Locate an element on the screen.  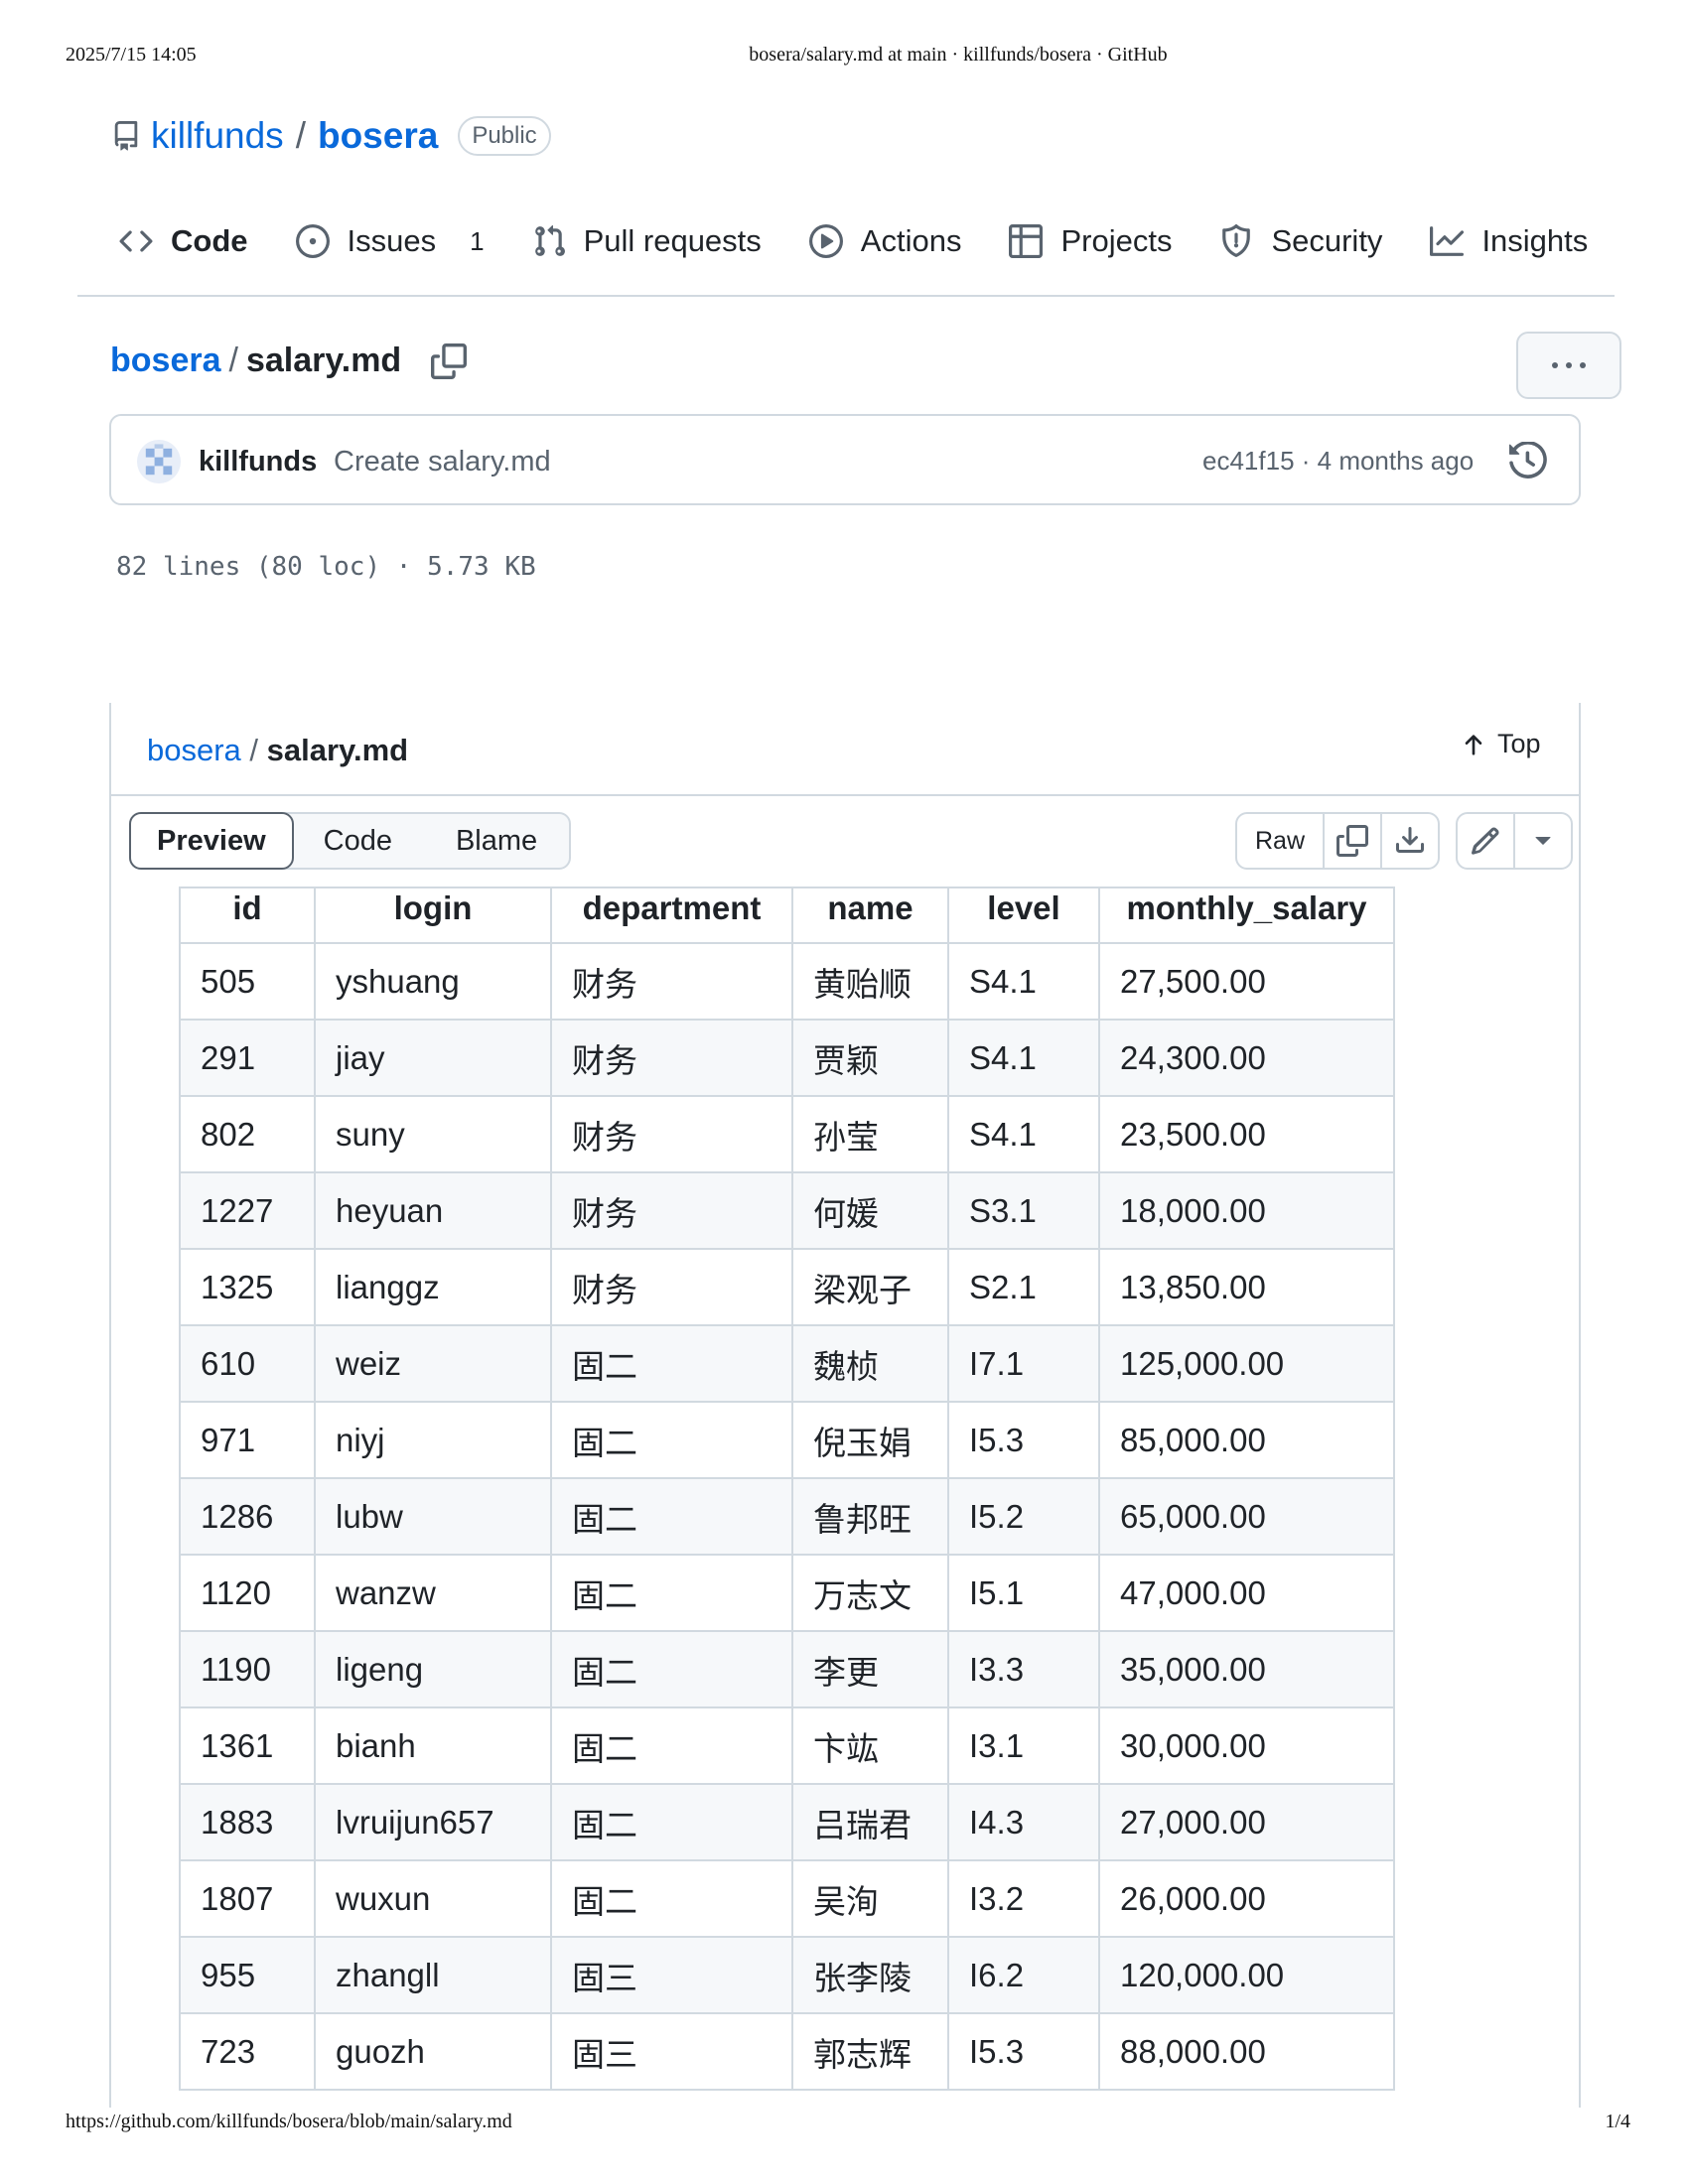
tab-issues: Issues 1 is located at coordinates (390, 241).